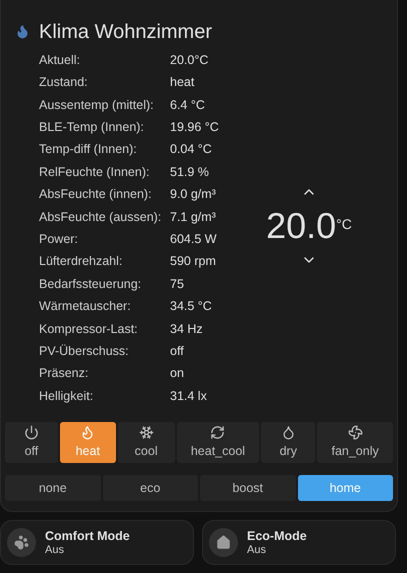 This screenshot has width=407, height=573. I want to click on target-temperature: 20.0, so click(301, 226).